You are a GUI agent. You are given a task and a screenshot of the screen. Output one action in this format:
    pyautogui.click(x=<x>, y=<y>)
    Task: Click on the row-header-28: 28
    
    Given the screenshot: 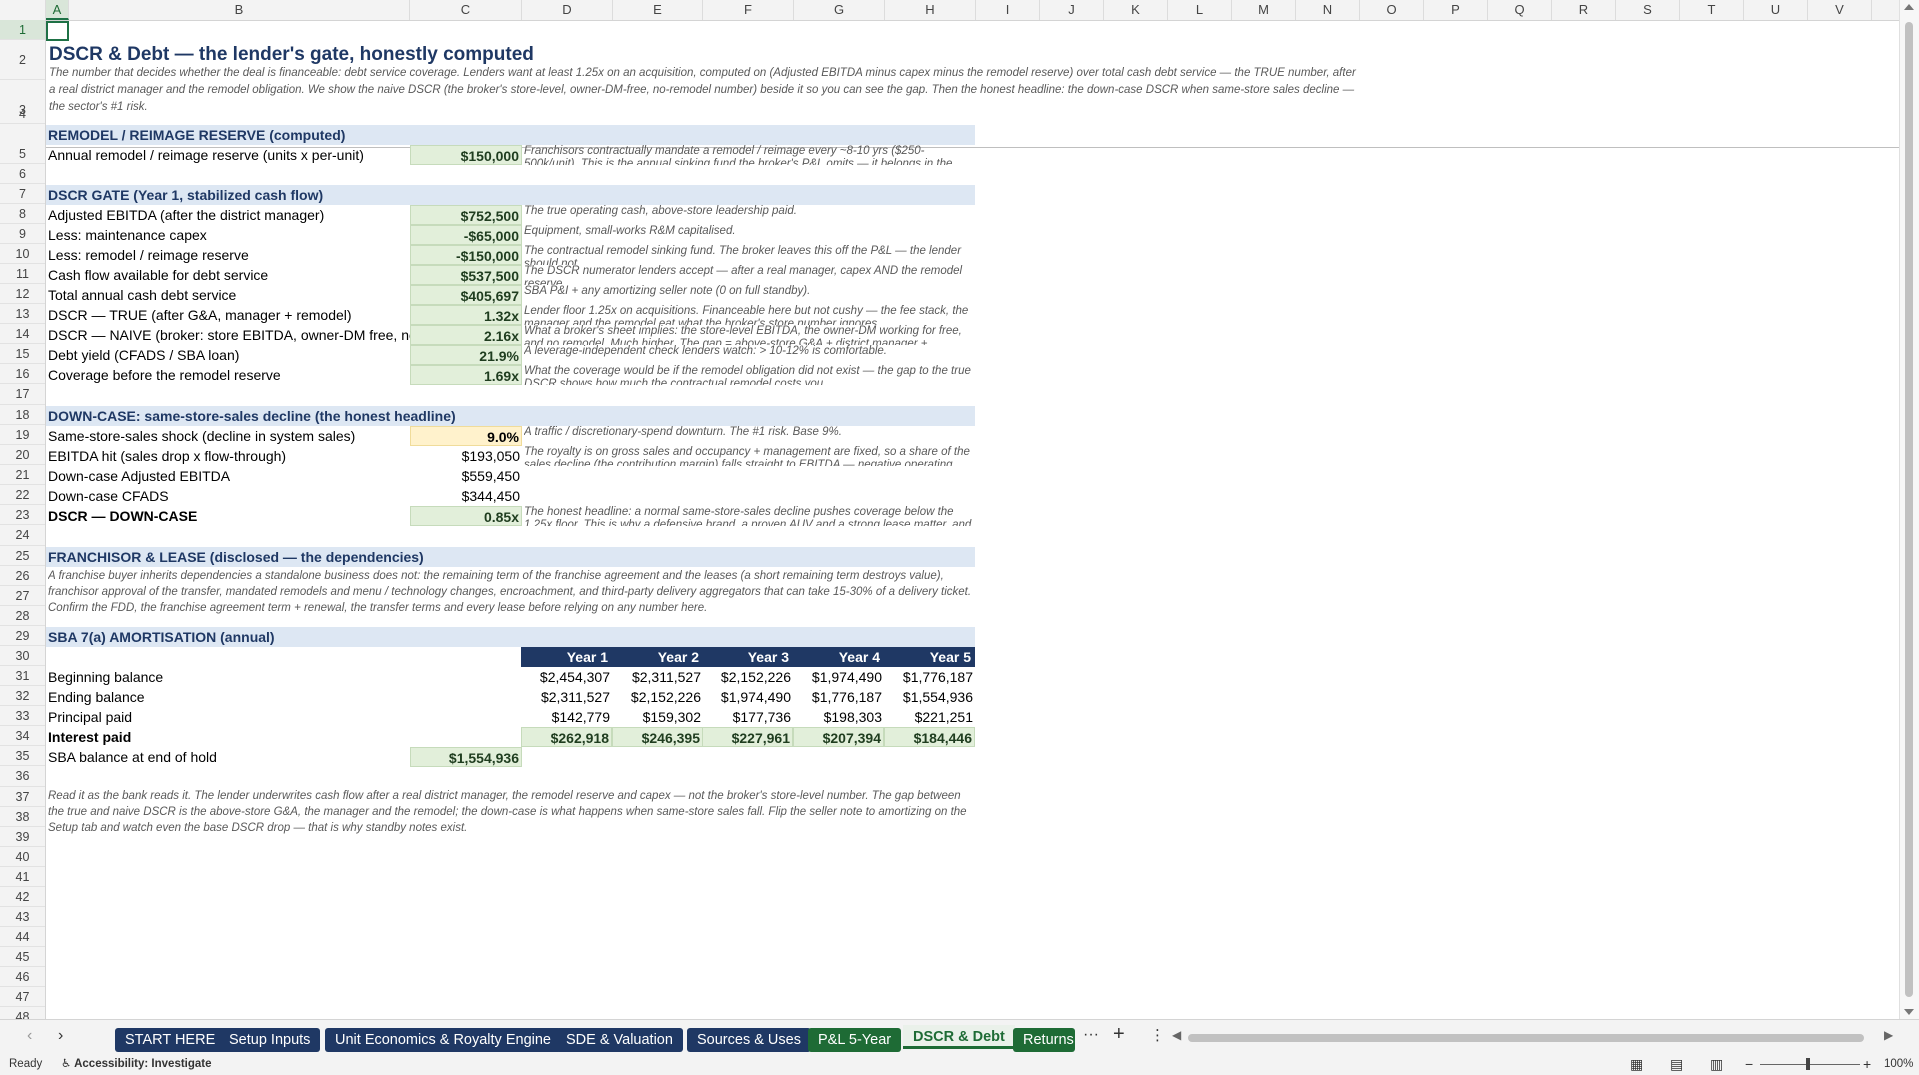 What is the action you would take?
    pyautogui.click(x=22, y=616)
    